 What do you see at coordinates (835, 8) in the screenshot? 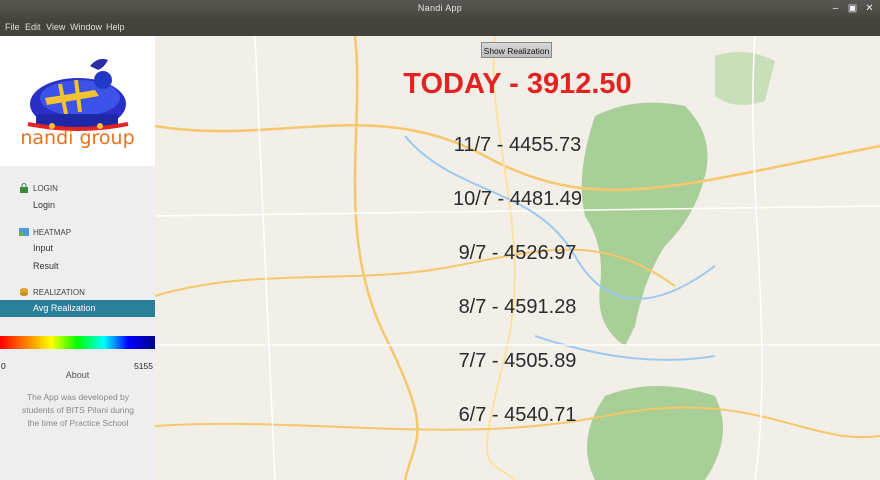
I see `minimize-icon: –` at bounding box center [835, 8].